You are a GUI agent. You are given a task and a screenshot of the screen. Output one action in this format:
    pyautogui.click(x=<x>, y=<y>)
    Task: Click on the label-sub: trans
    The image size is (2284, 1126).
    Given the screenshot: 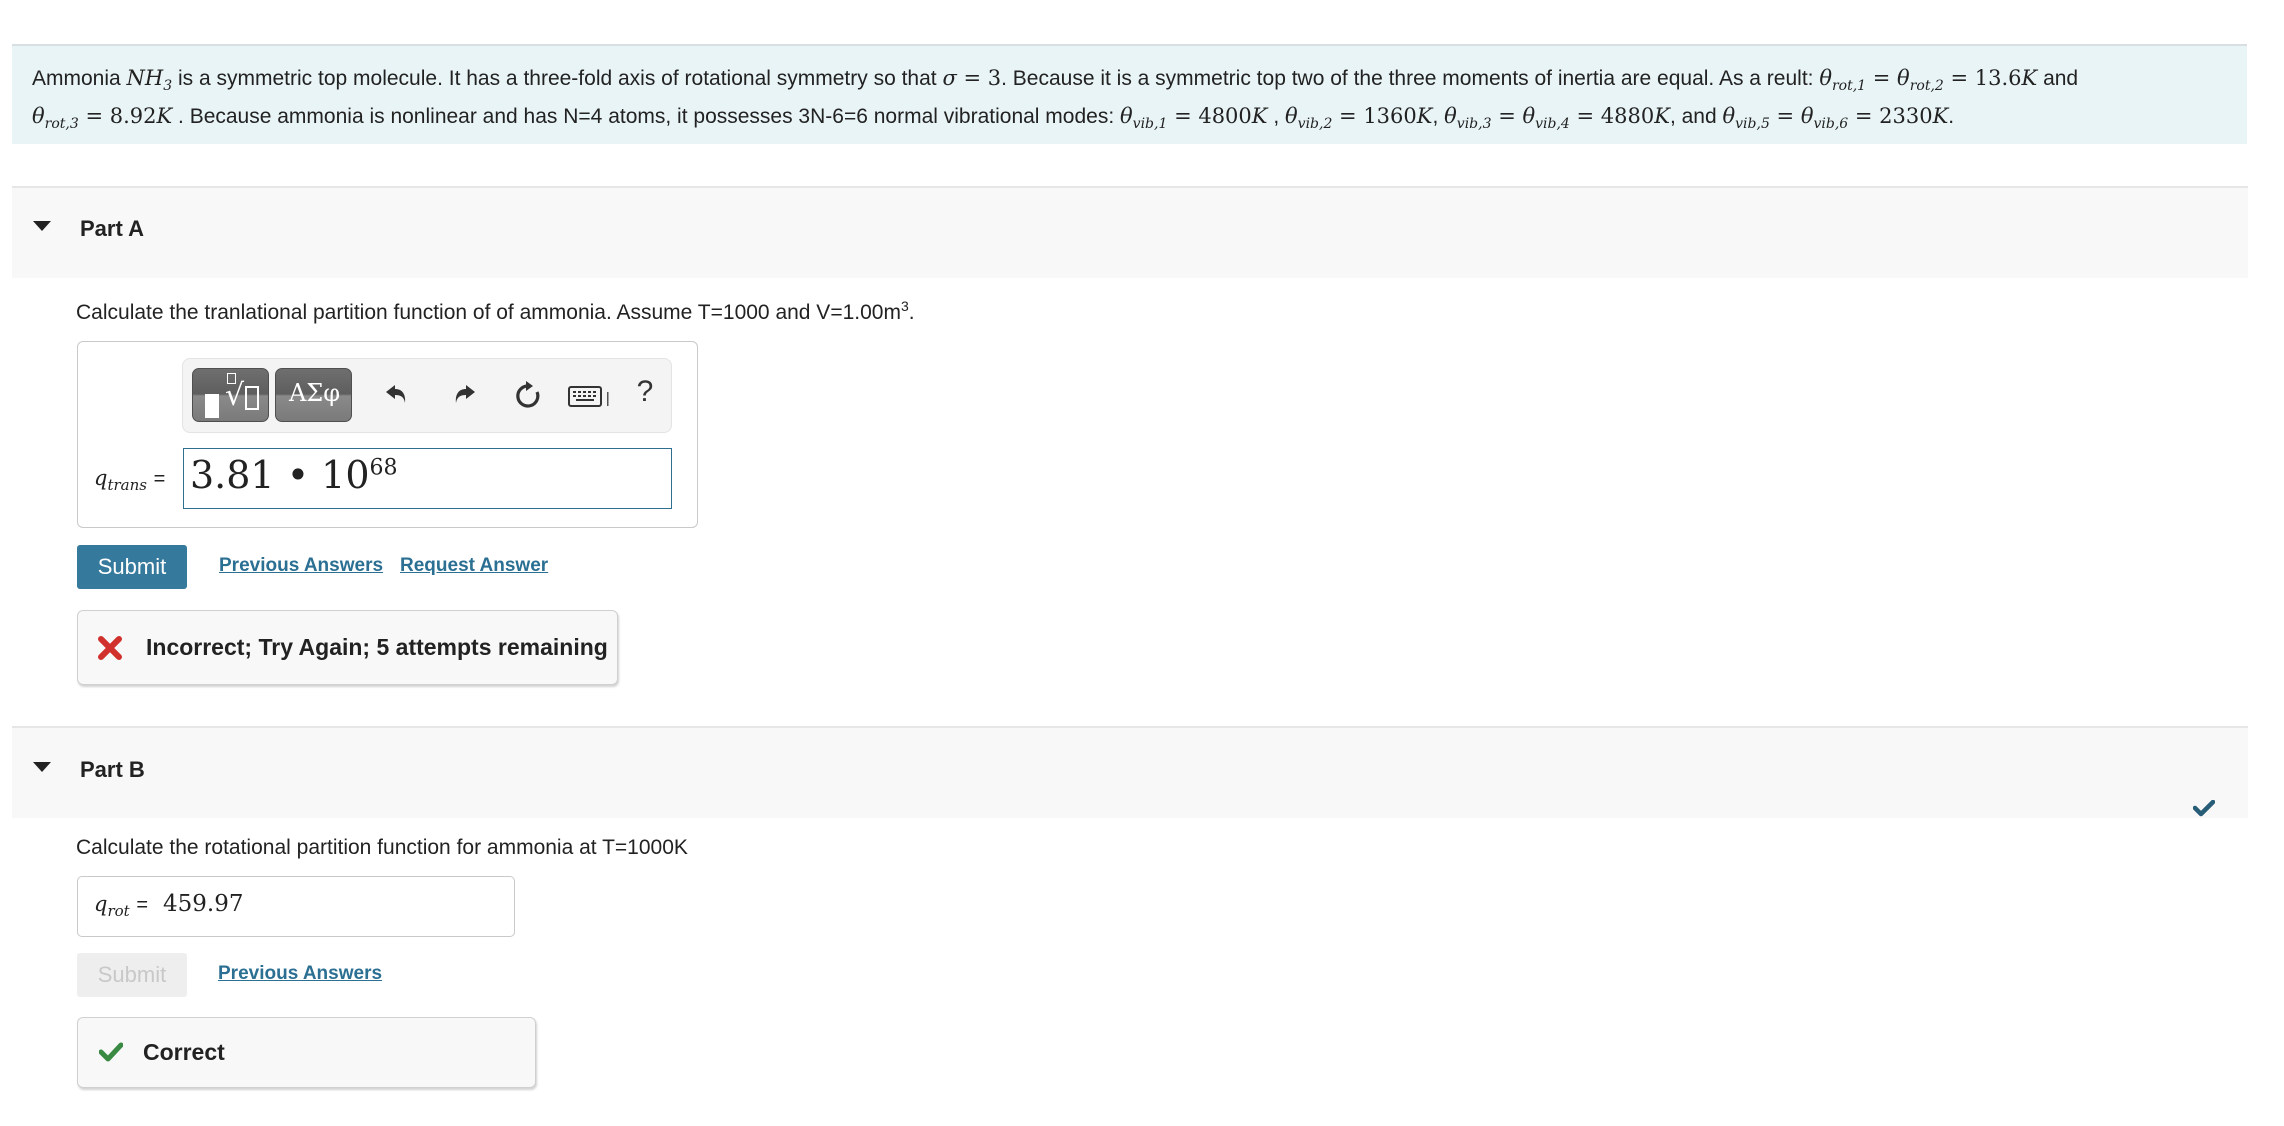 What is the action you would take?
    pyautogui.click(x=127, y=485)
    